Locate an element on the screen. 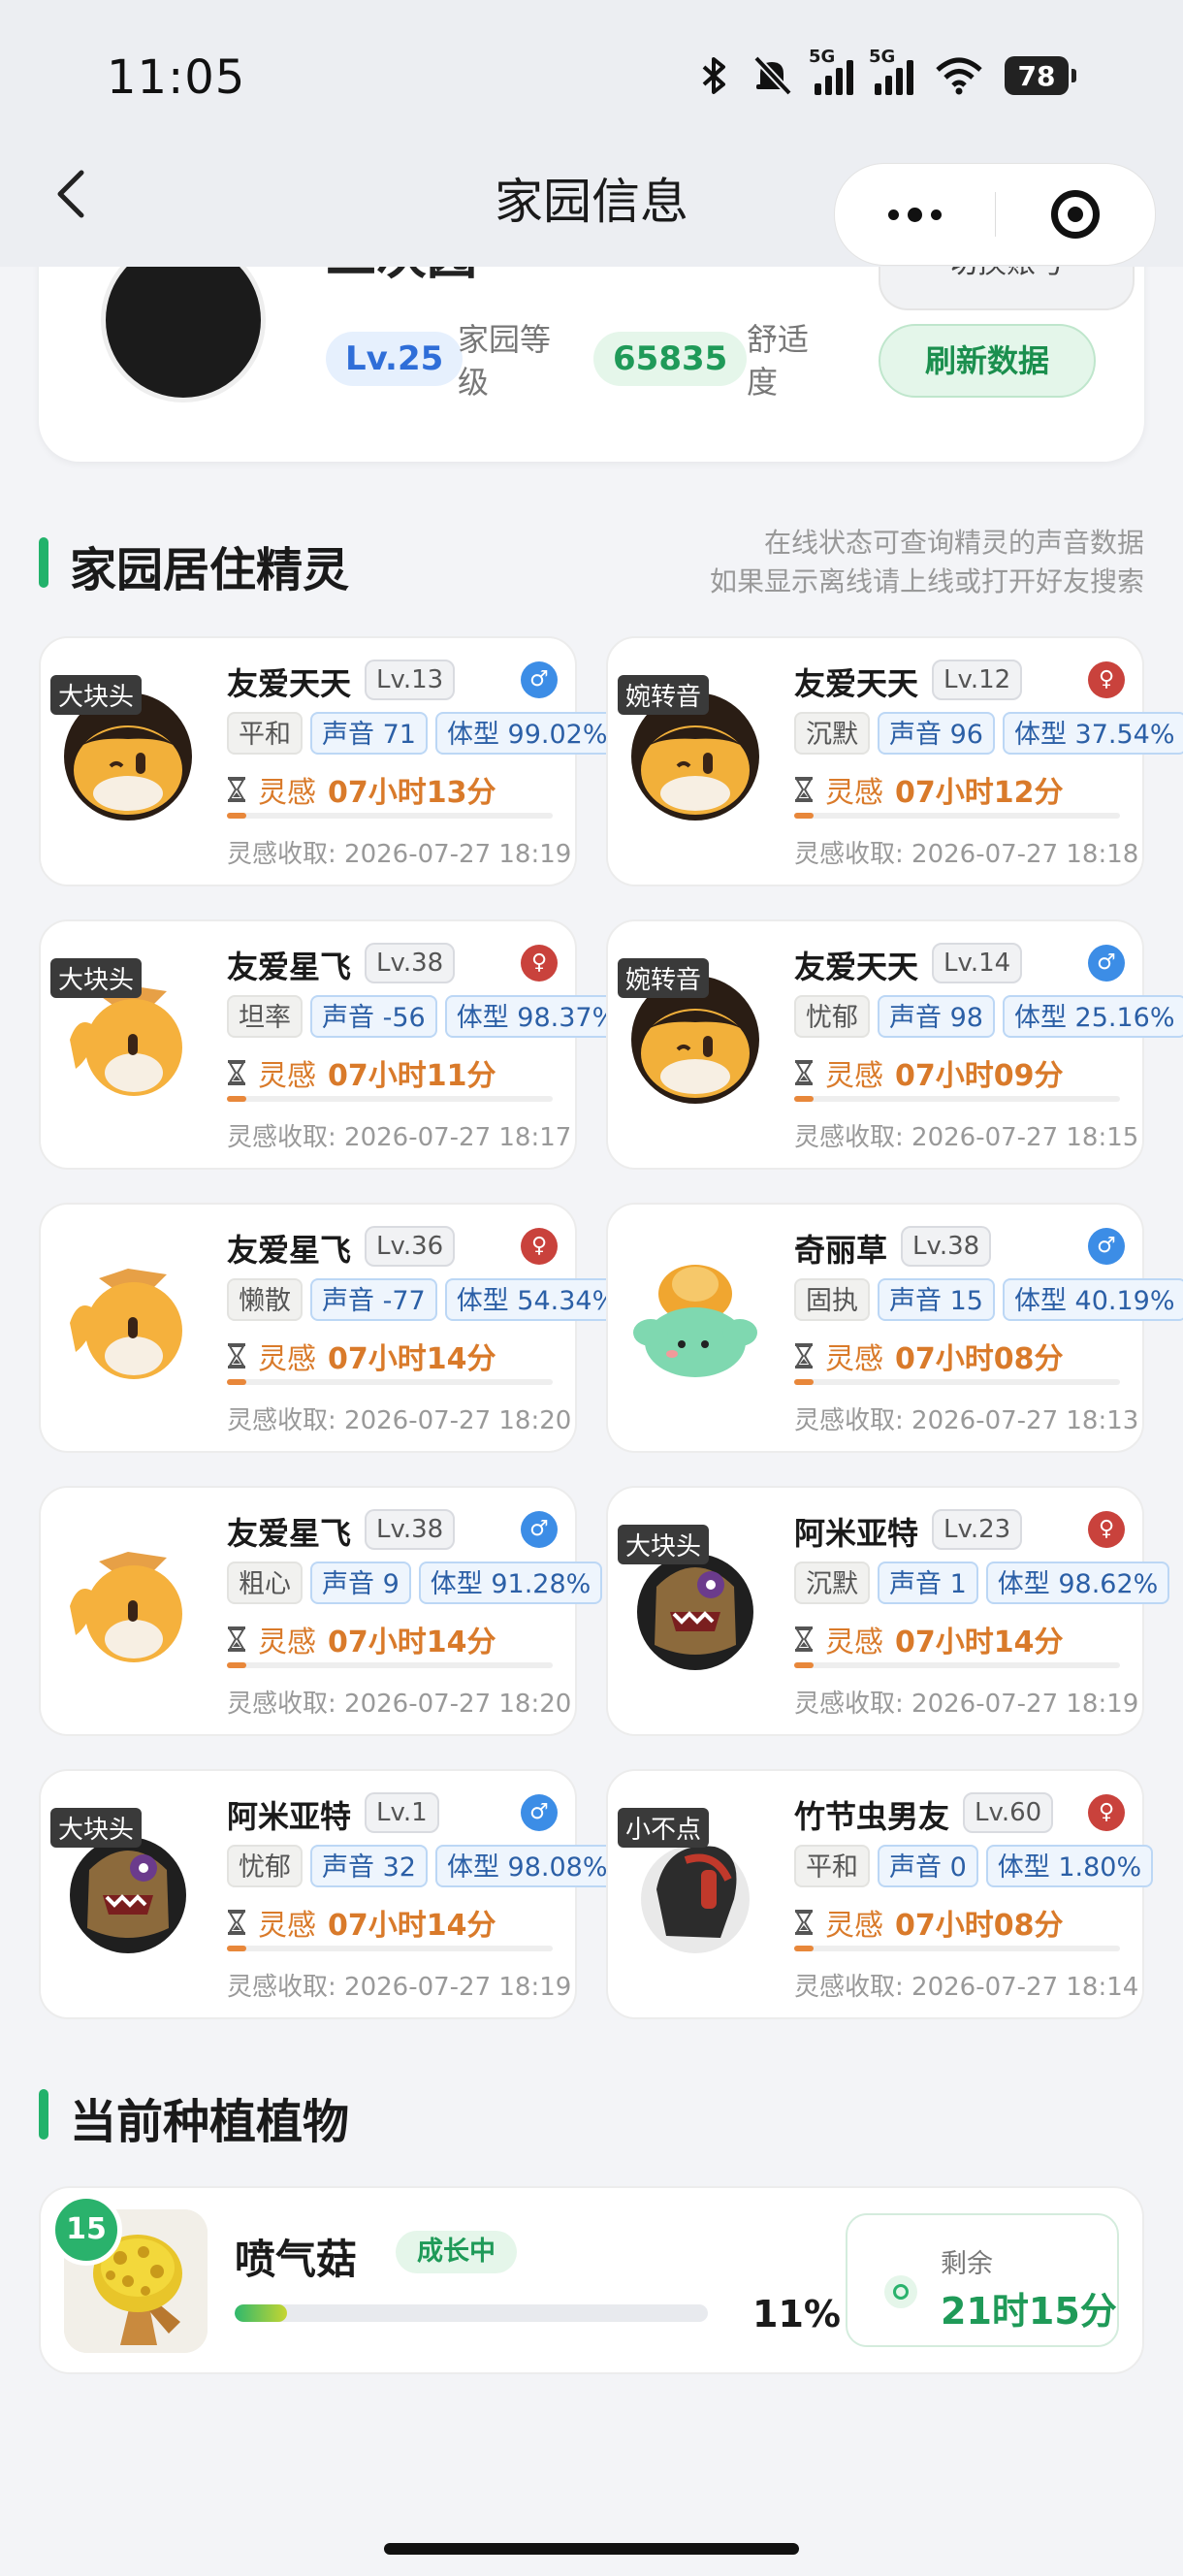 The height and width of the screenshot is (2576, 1183). inspiration-collect-time: 灵感收取: 2026-07-27 18:19 is located at coordinates (399, 854).